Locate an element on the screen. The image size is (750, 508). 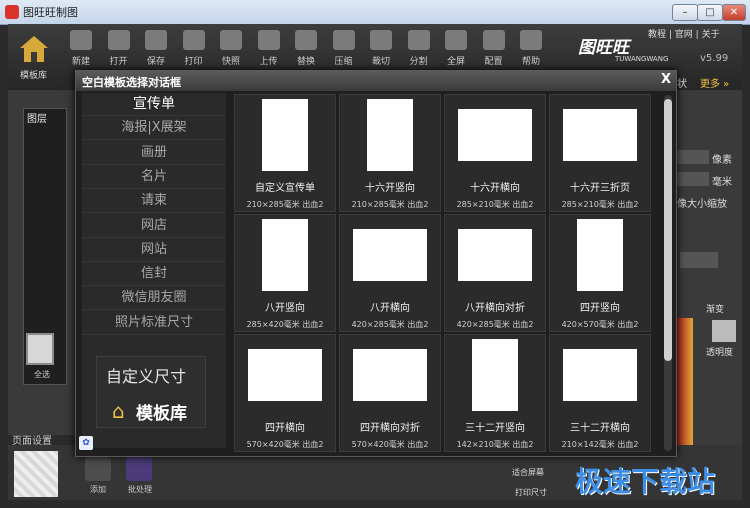
batch-process-label: 批处理 is located at coordinates (140, 489).